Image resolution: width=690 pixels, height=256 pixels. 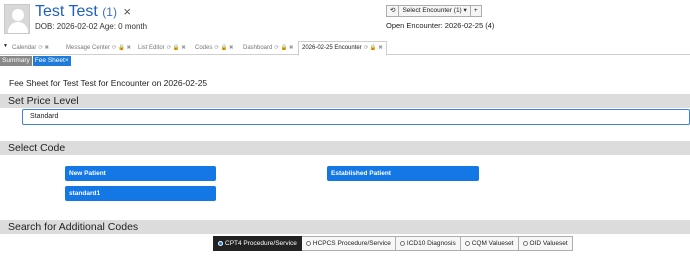 I want to click on select-encounter-label: Select Encounter, so click(x=427, y=10).